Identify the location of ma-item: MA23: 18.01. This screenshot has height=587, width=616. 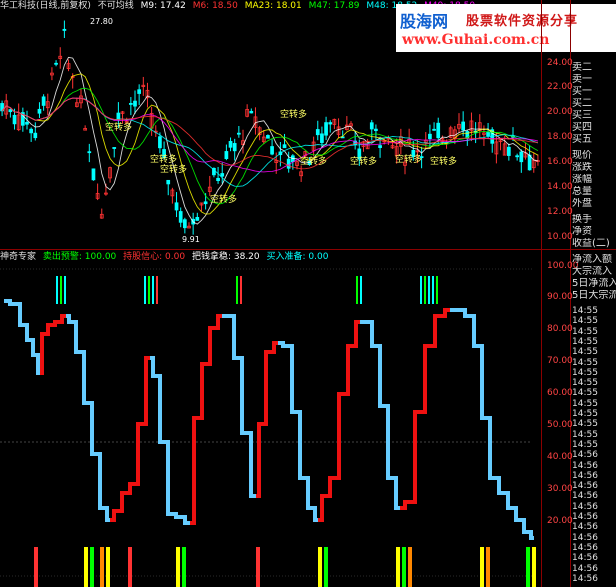
(273, 6).